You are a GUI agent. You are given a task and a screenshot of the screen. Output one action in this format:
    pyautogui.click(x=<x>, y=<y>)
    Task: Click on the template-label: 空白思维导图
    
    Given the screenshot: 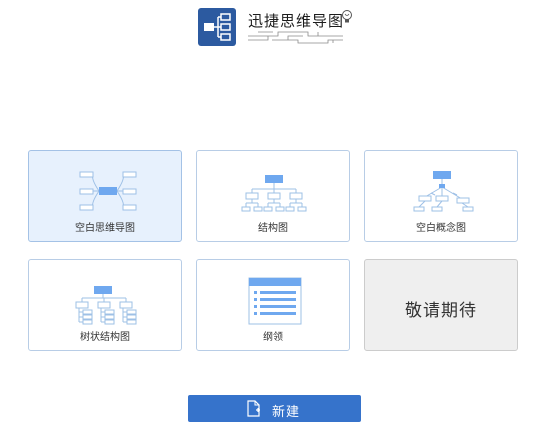 What is the action you would take?
    pyautogui.click(x=105, y=228)
    